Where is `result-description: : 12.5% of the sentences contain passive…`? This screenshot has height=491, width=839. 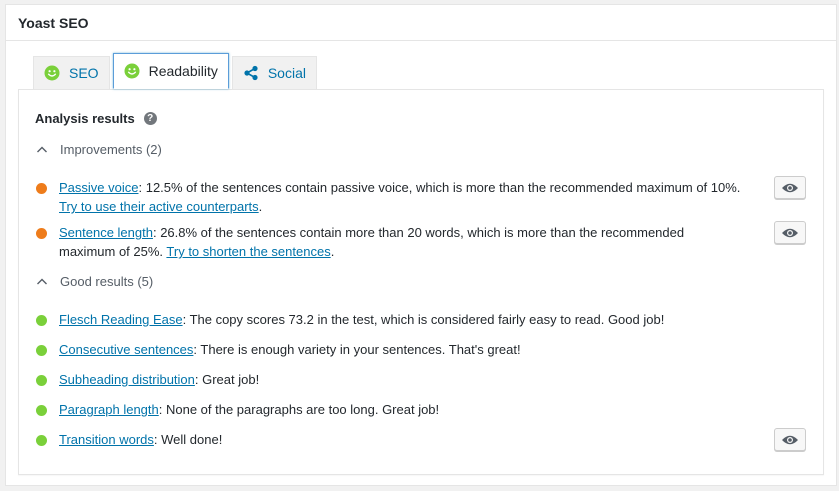
result-description: : 12.5% of the sentences contain passive… is located at coordinates (439, 187).